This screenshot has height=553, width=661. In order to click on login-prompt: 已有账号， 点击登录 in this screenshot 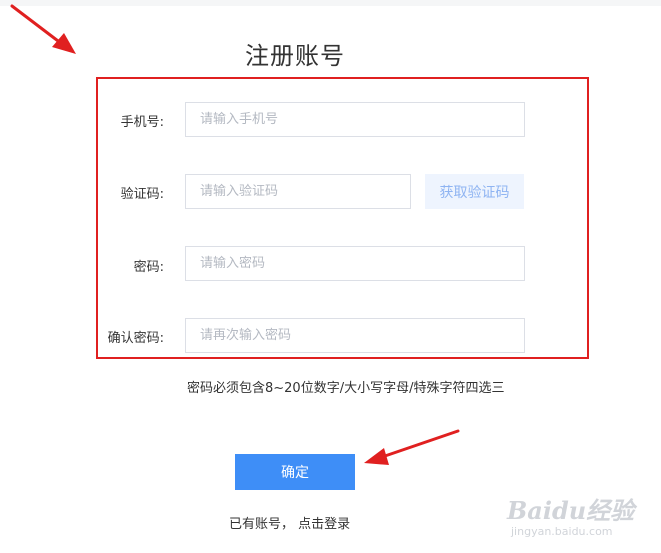, I will do `click(289, 522)`.